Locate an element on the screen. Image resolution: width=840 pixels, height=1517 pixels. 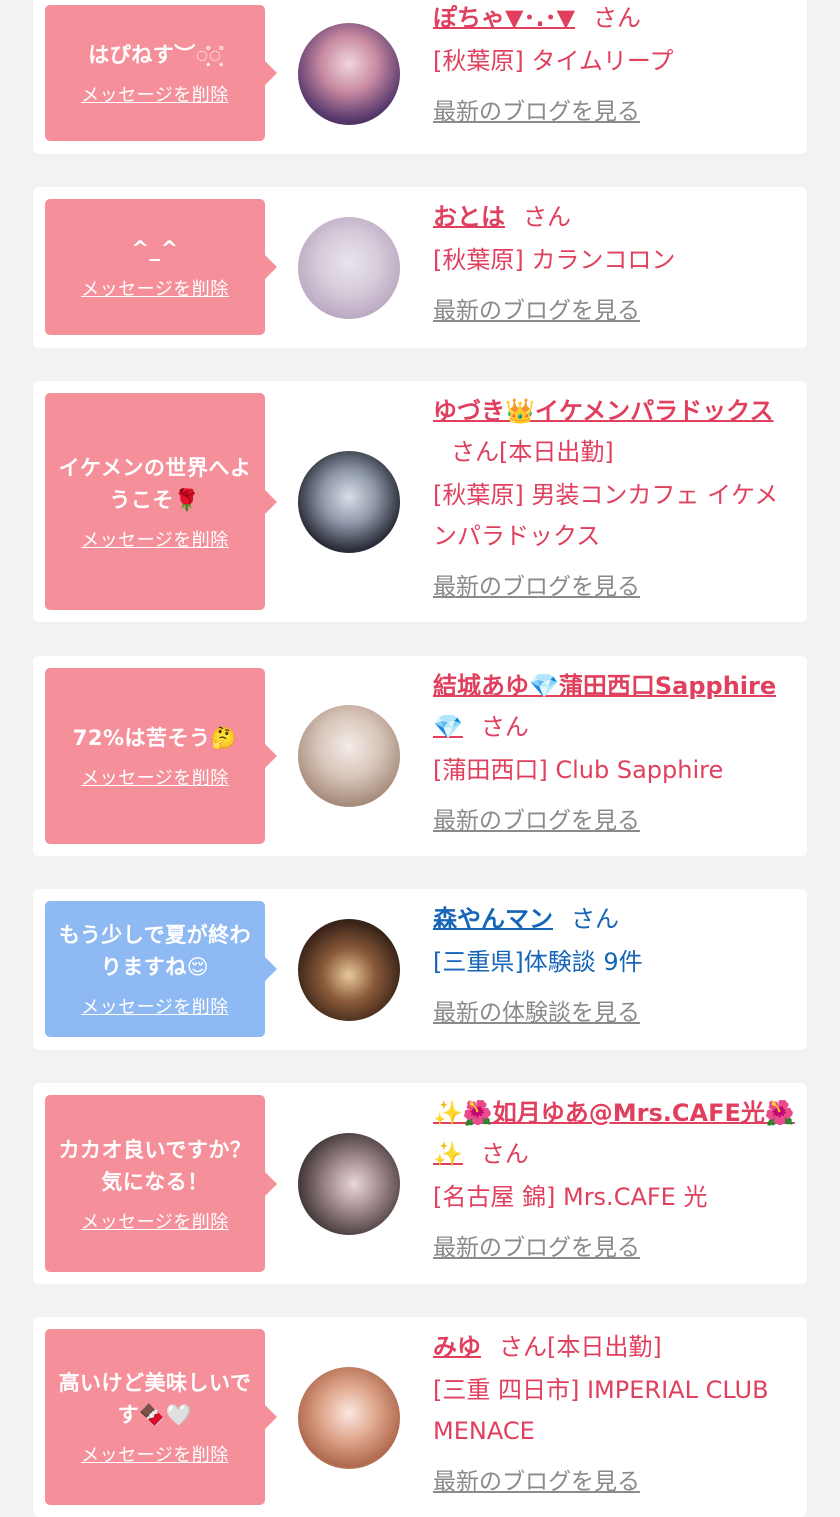
shop-name: [蒲田西口] Club Sapphire is located at coordinates (578, 770).